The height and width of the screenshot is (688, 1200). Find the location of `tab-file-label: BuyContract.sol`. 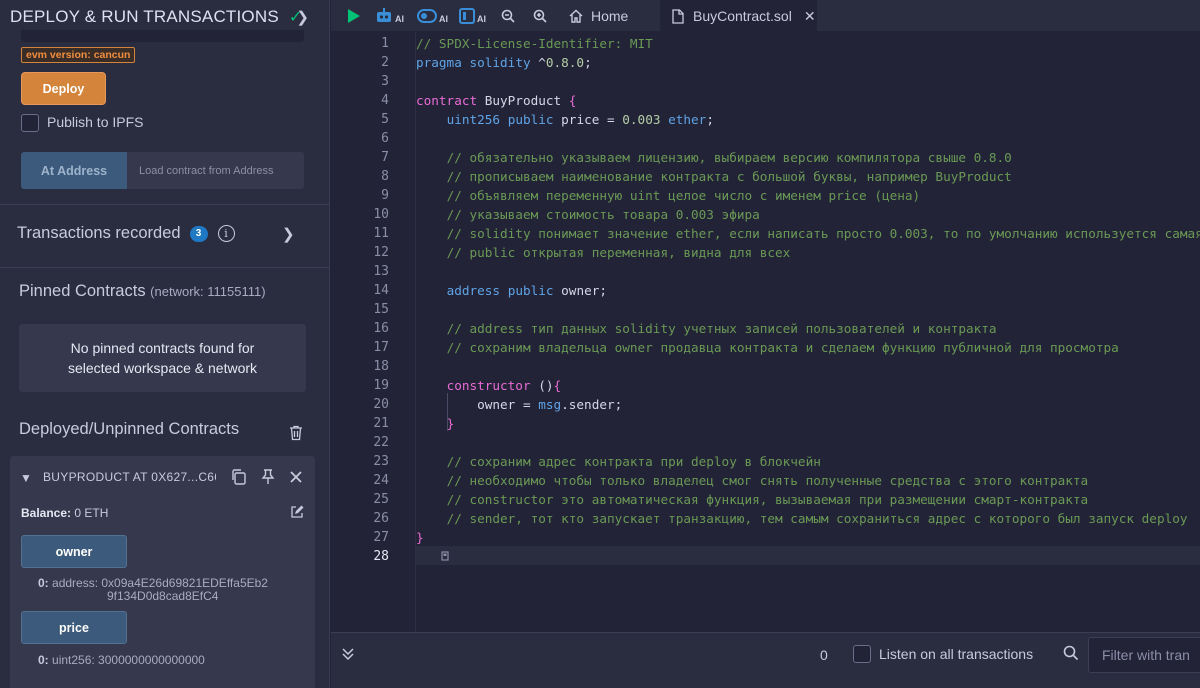

tab-file-label: BuyContract.sol is located at coordinates (742, 16).